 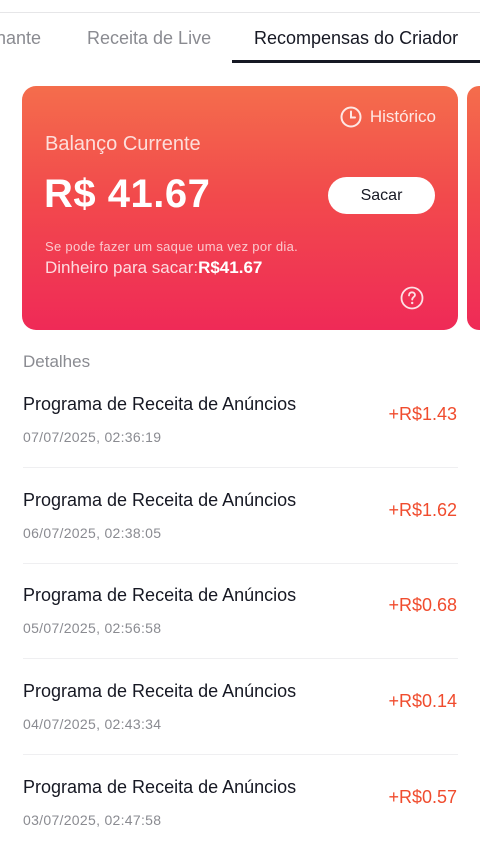 What do you see at coordinates (422, 797) in the screenshot?
I see `transaction-amount: +R$0.57` at bounding box center [422, 797].